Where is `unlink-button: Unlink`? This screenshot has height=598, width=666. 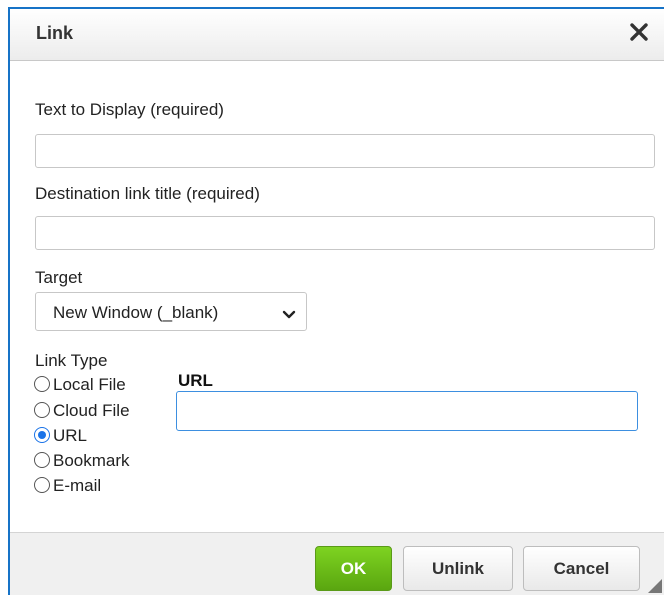 unlink-button: Unlink is located at coordinates (458, 568).